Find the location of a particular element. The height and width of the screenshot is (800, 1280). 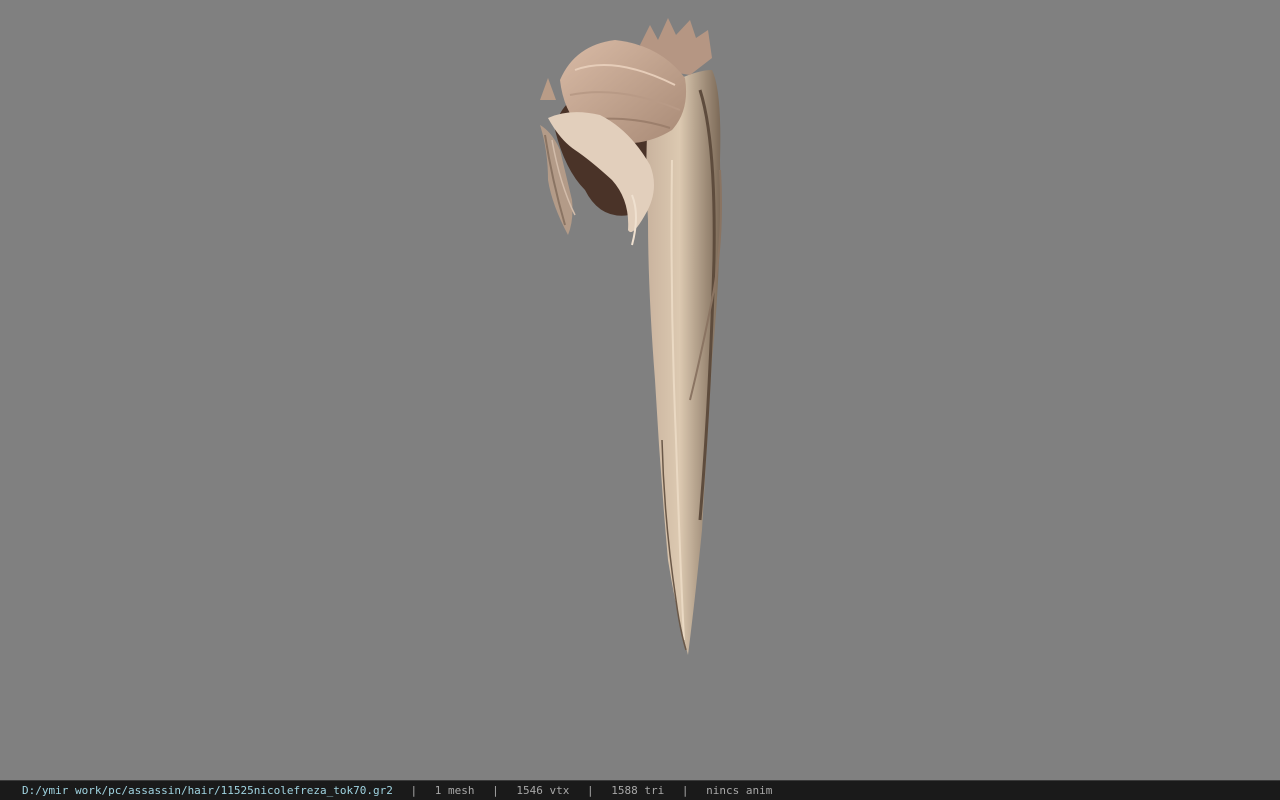

hair-model is located at coordinates (631, 336).